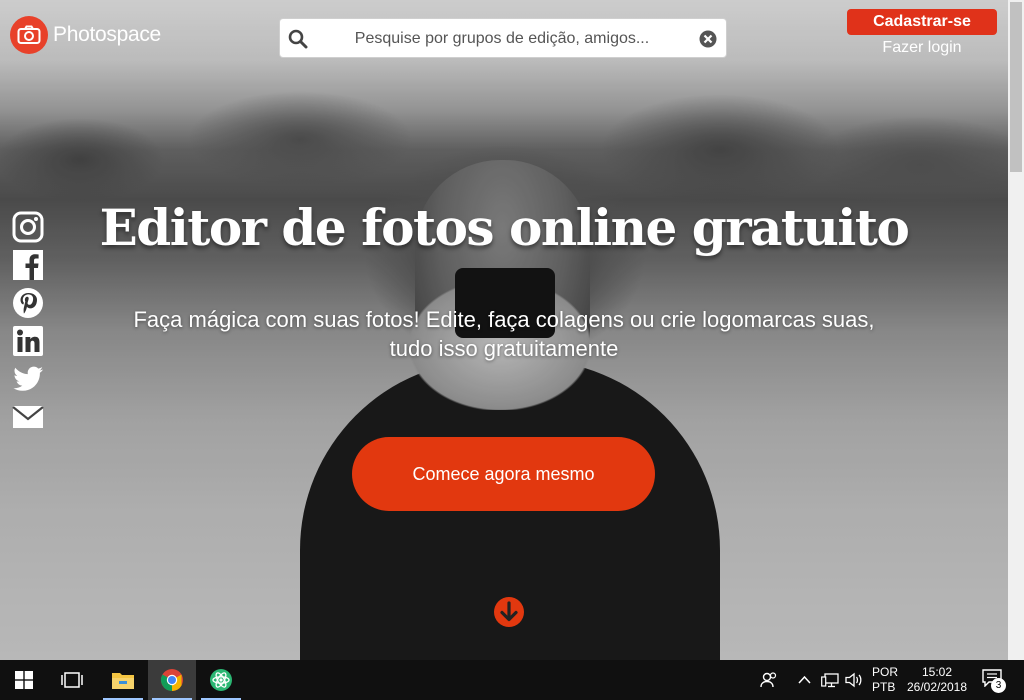 Image resolution: width=1024 pixels, height=700 pixels. Describe the element at coordinates (298, 39) in the screenshot. I see `search-icon` at that location.